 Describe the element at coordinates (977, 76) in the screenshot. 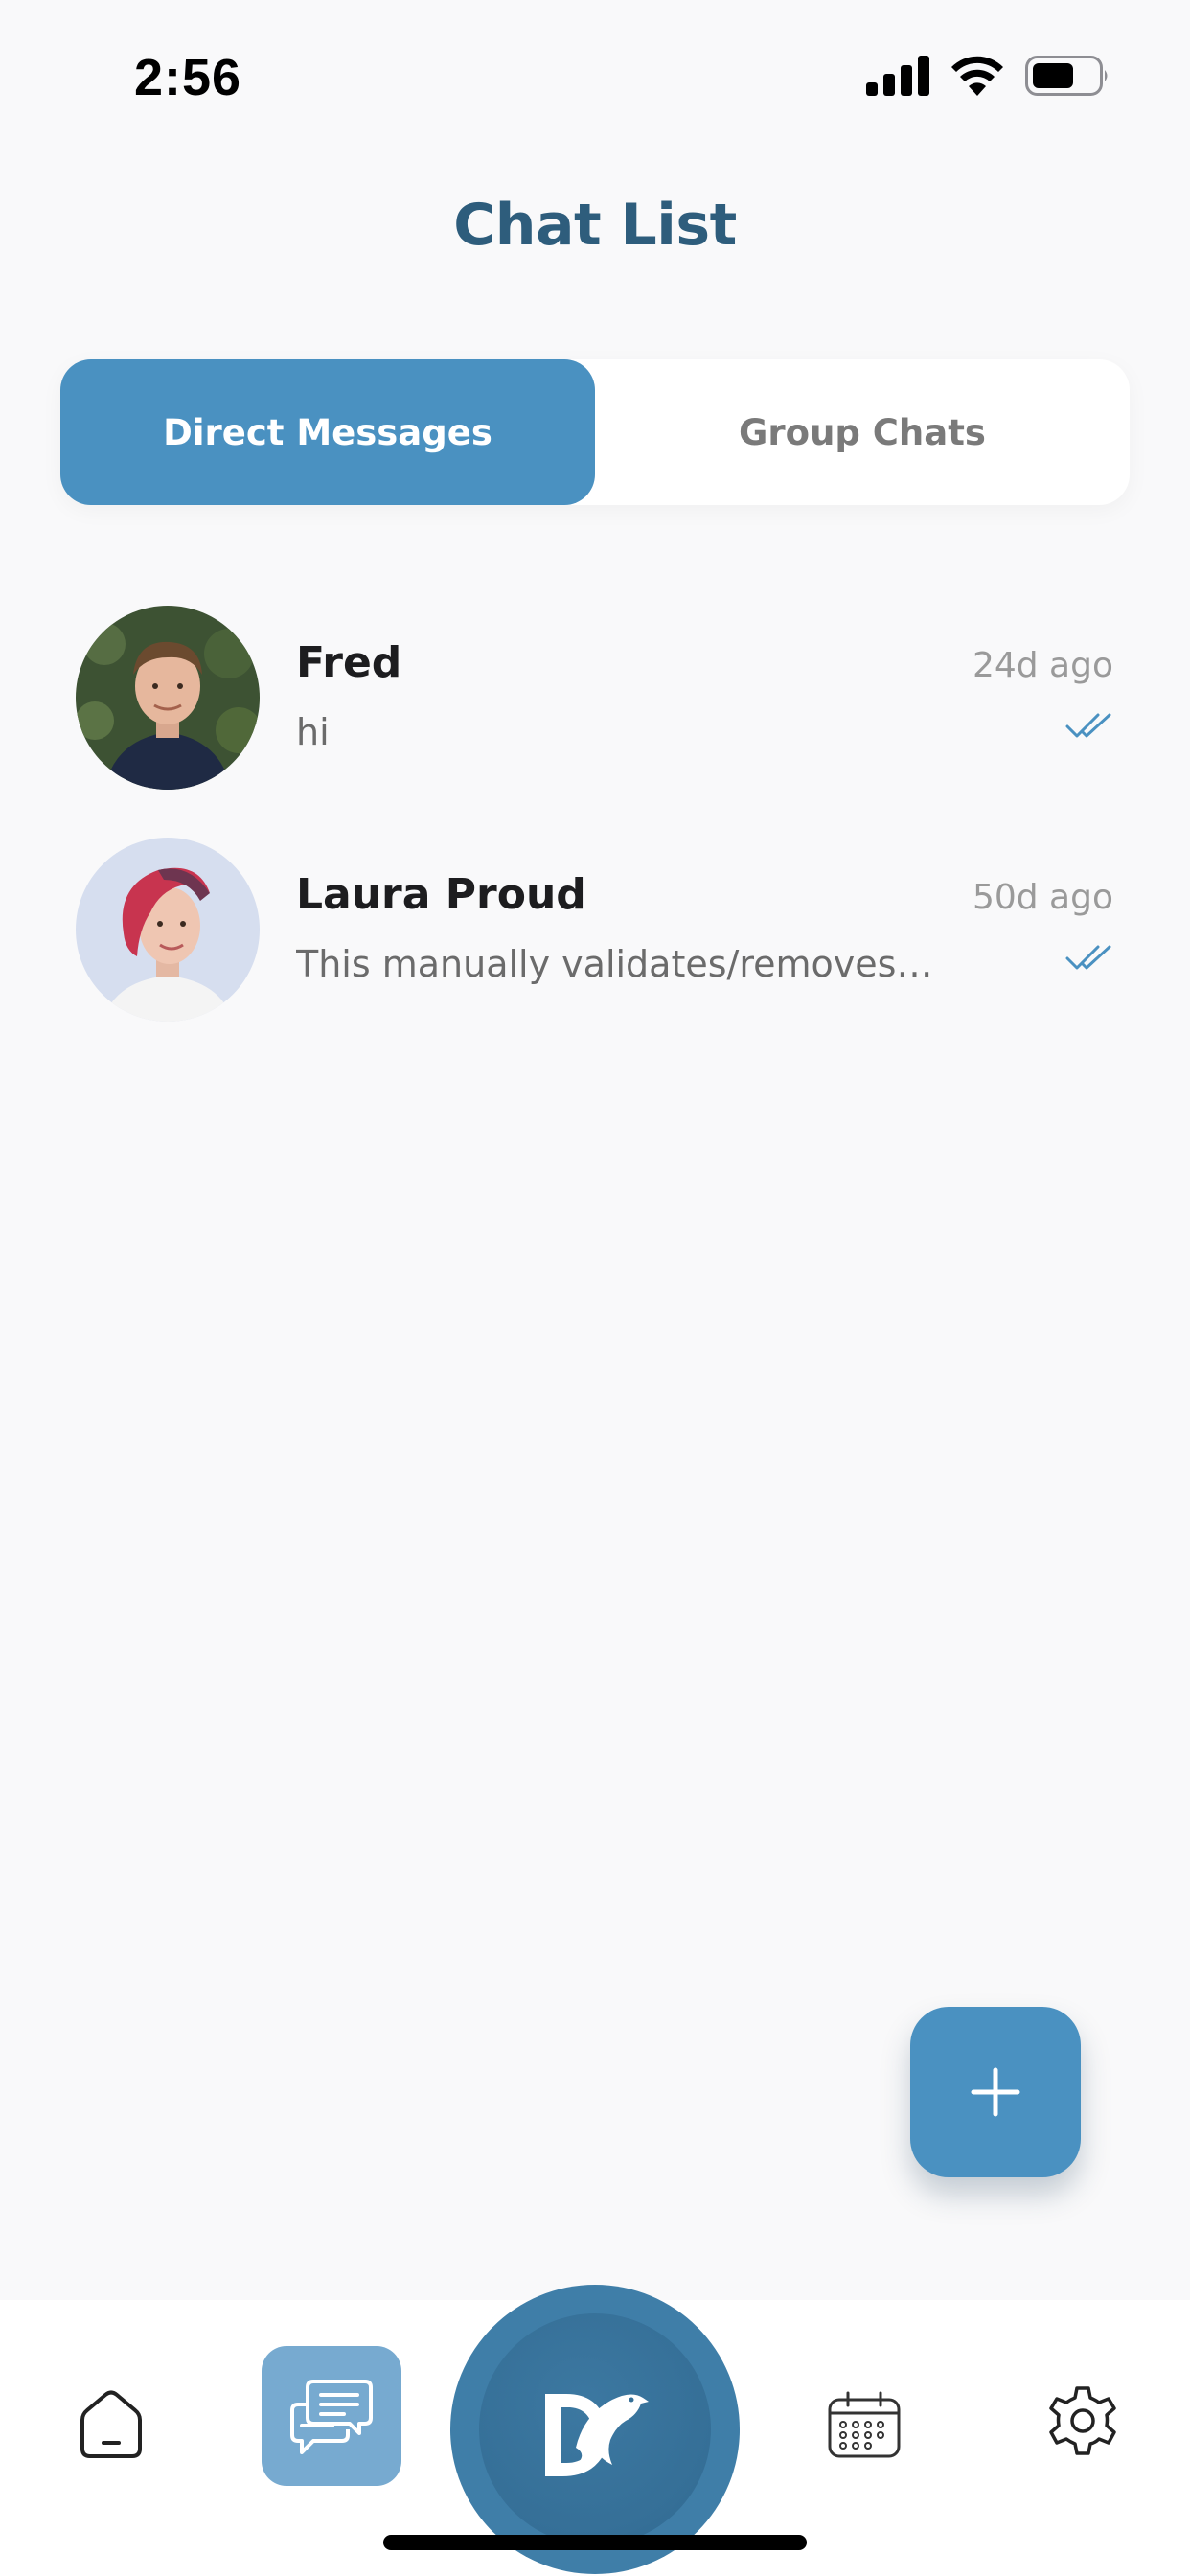

I see `wifi-icon` at that location.